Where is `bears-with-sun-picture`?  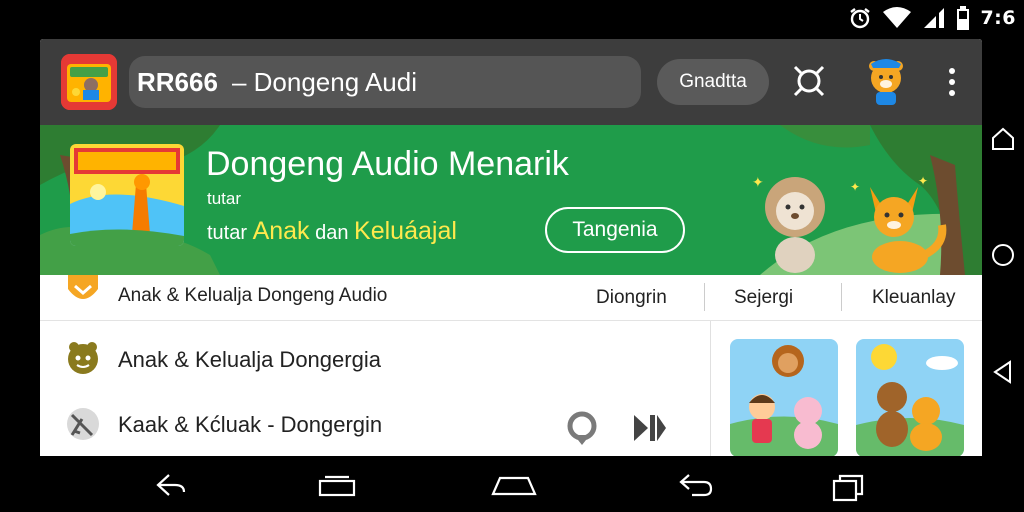
bears-with-sun-picture is located at coordinates (910, 397).